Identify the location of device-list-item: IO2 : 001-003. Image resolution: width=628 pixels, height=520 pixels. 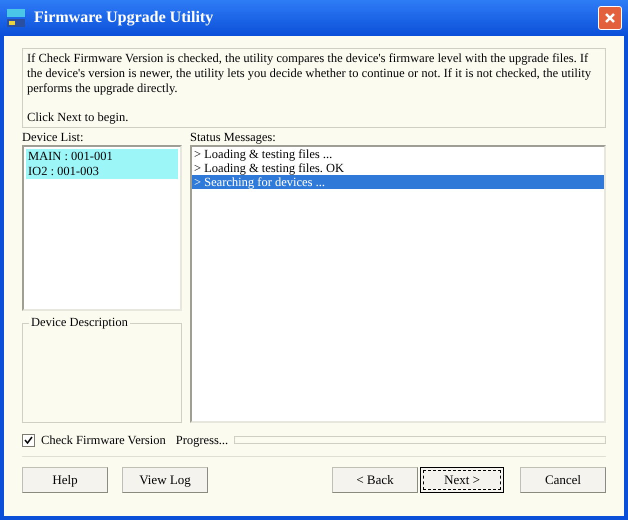
(102, 171).